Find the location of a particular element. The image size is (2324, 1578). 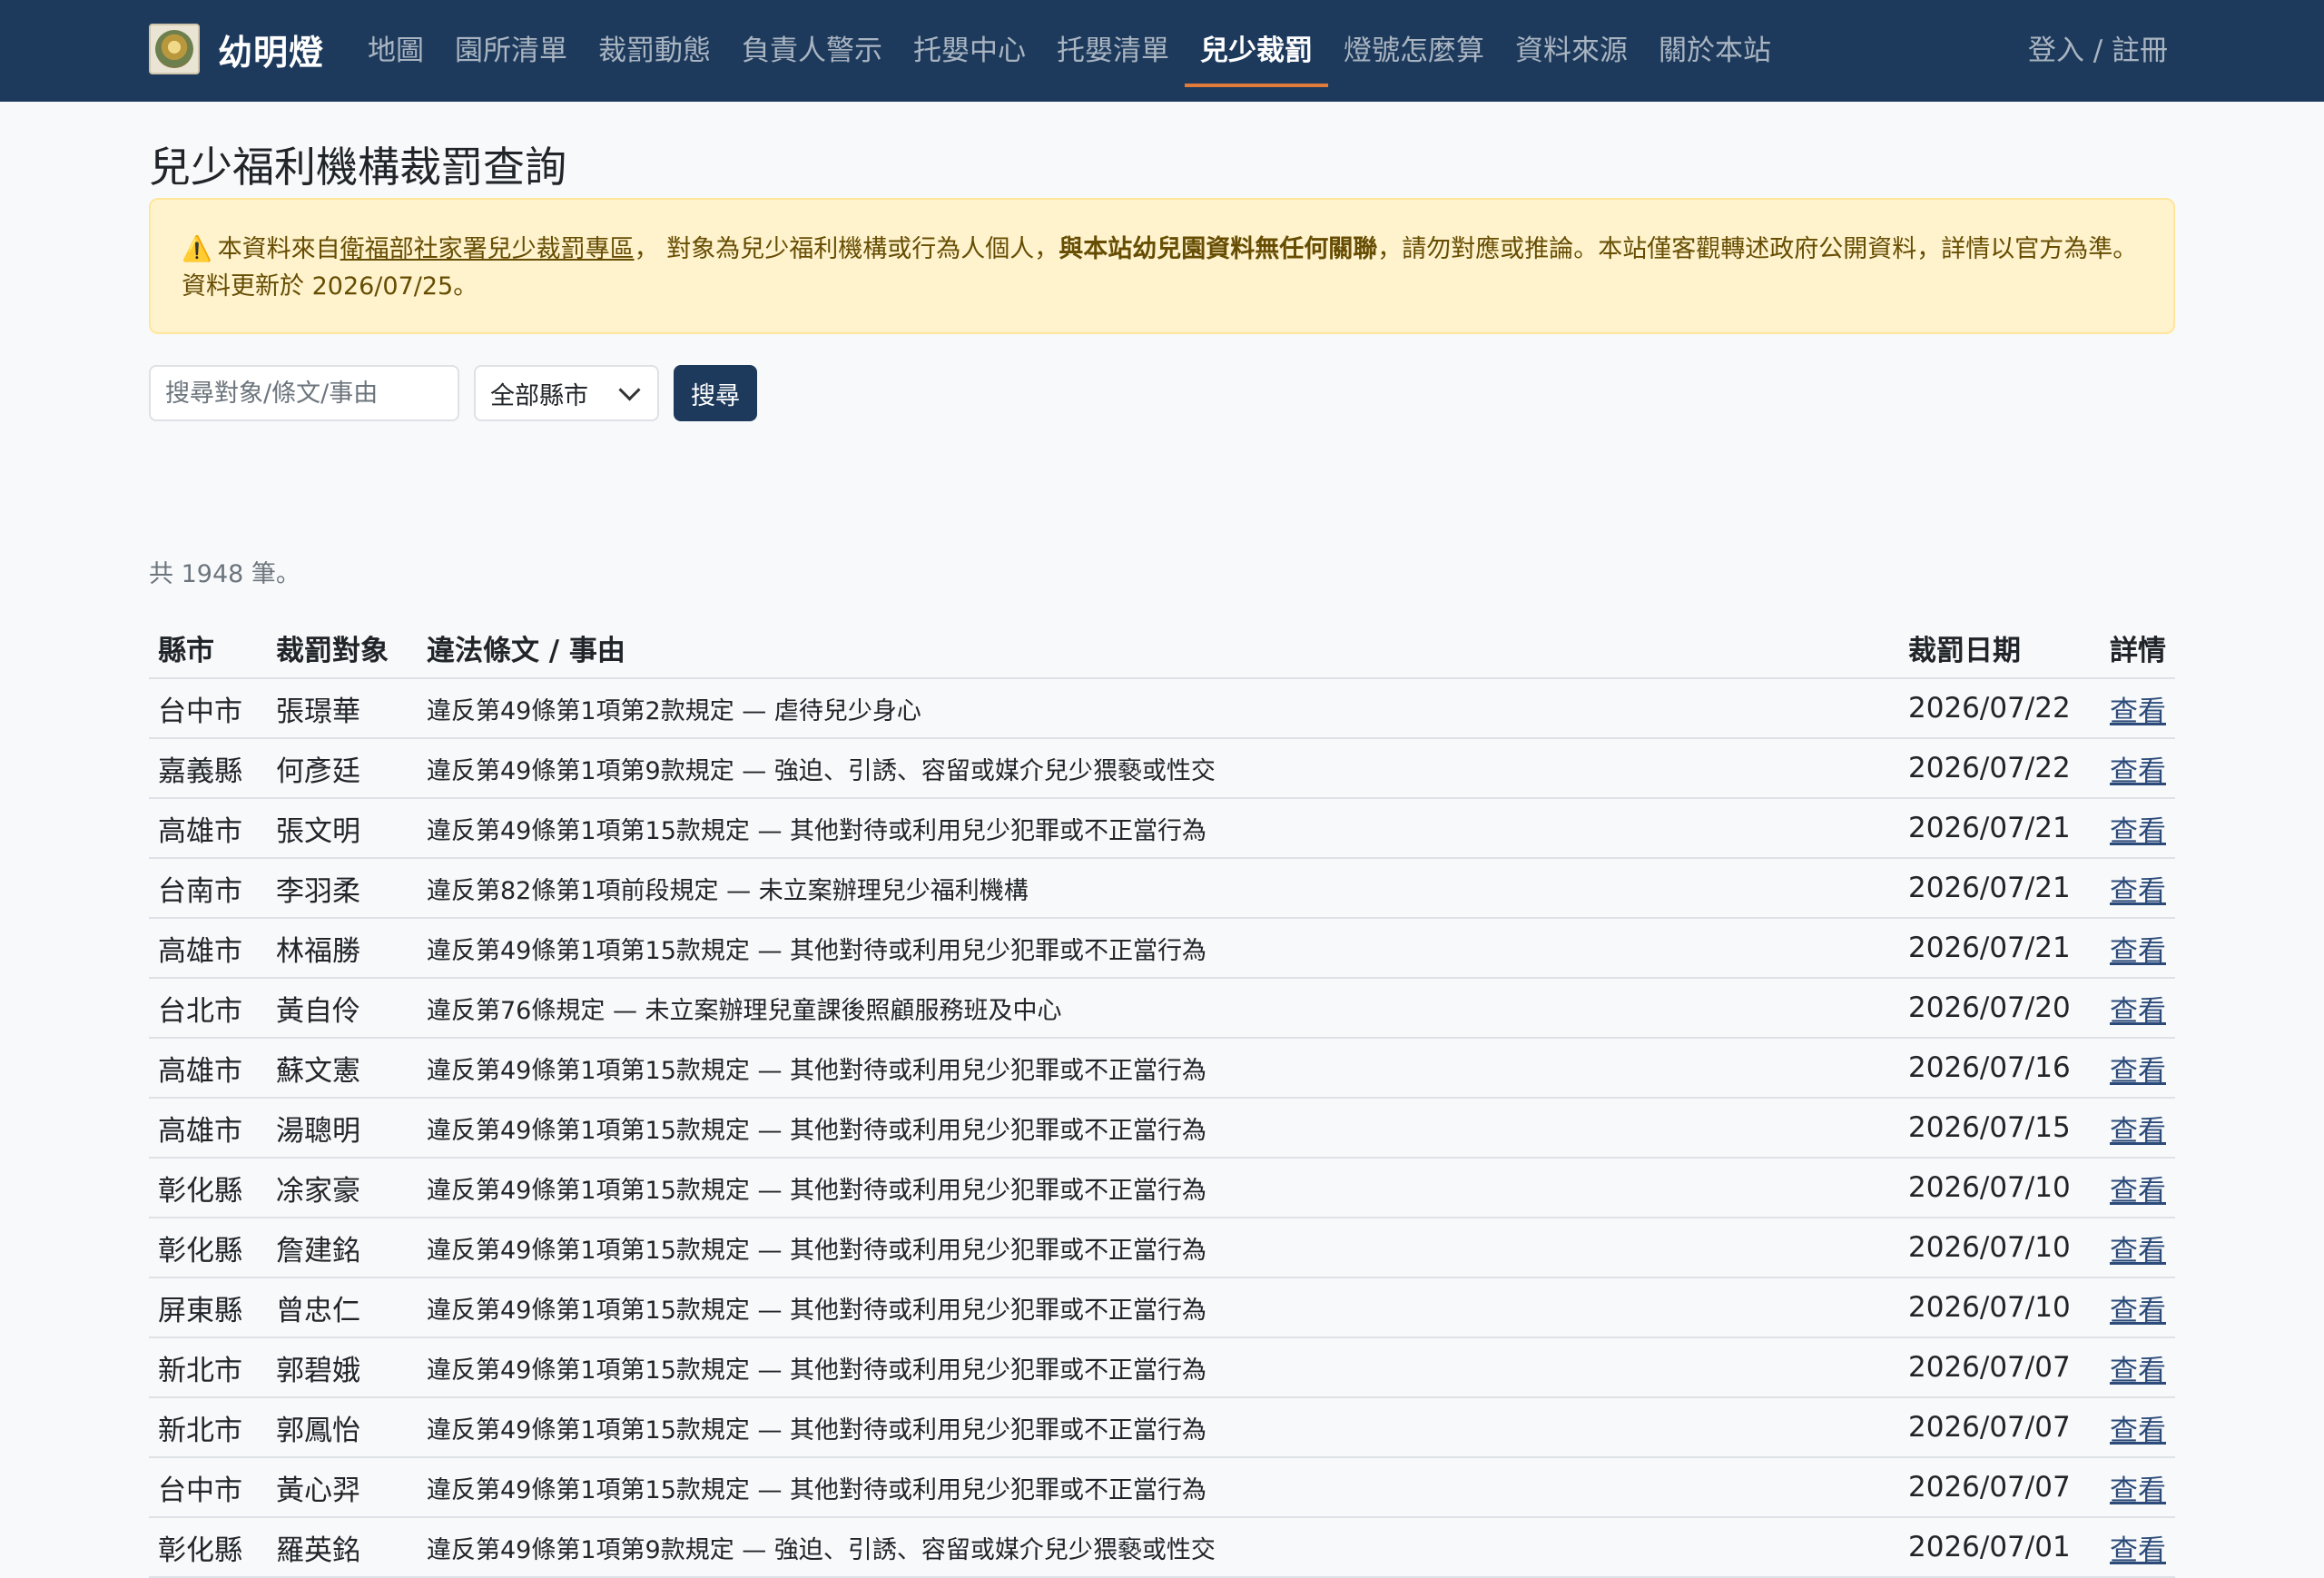

cell-city: 台南市 is located at coordinates (208, 888).